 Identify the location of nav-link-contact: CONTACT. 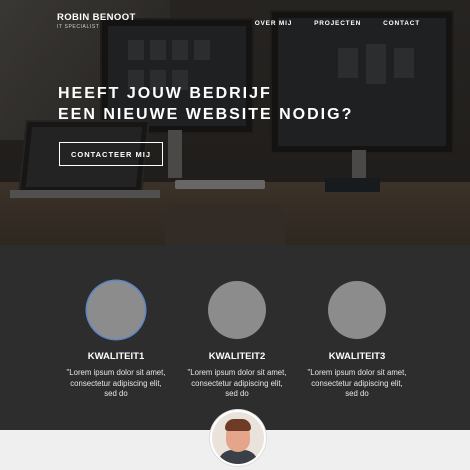
(401, 23).